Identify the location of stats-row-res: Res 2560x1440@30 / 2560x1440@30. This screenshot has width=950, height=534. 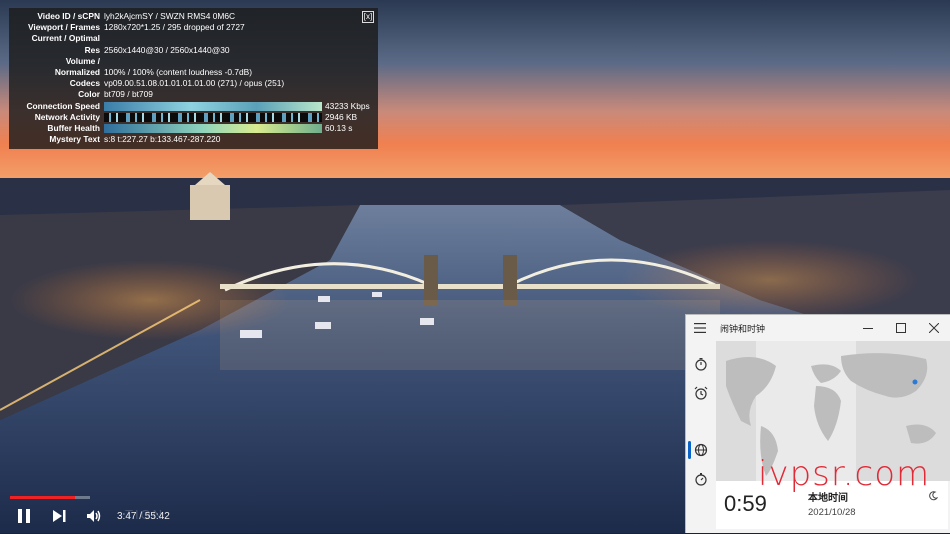
(157, 49).